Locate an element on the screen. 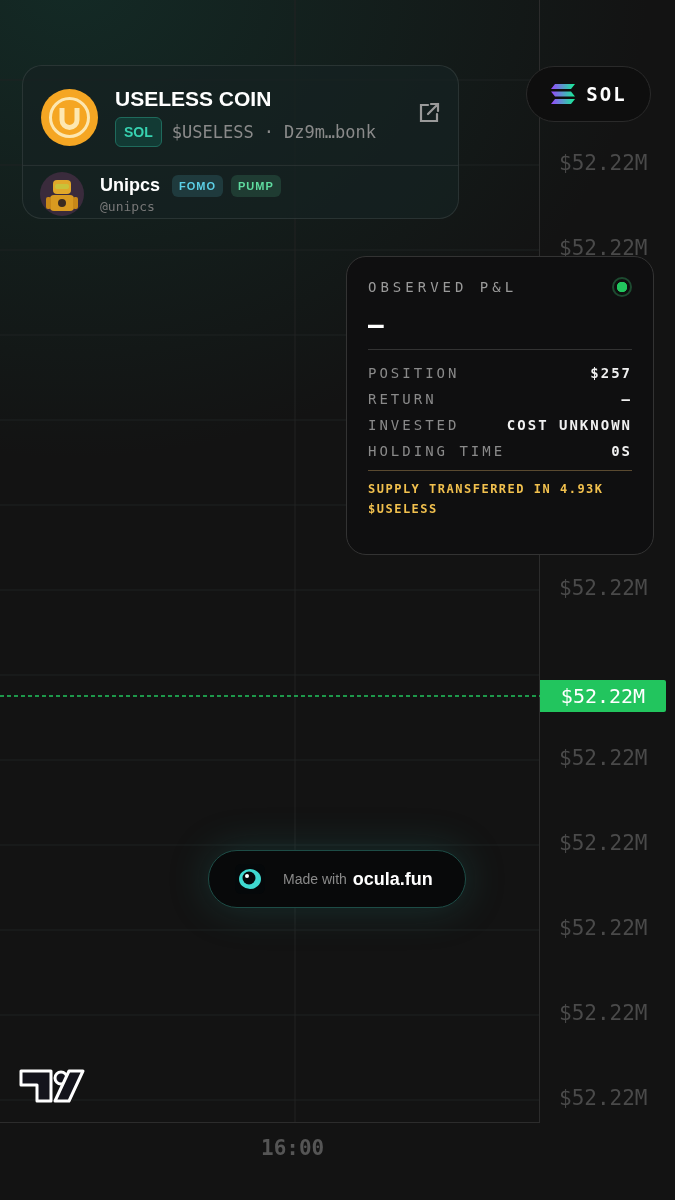  pnl-value: — is located at coordinates (376, 325).